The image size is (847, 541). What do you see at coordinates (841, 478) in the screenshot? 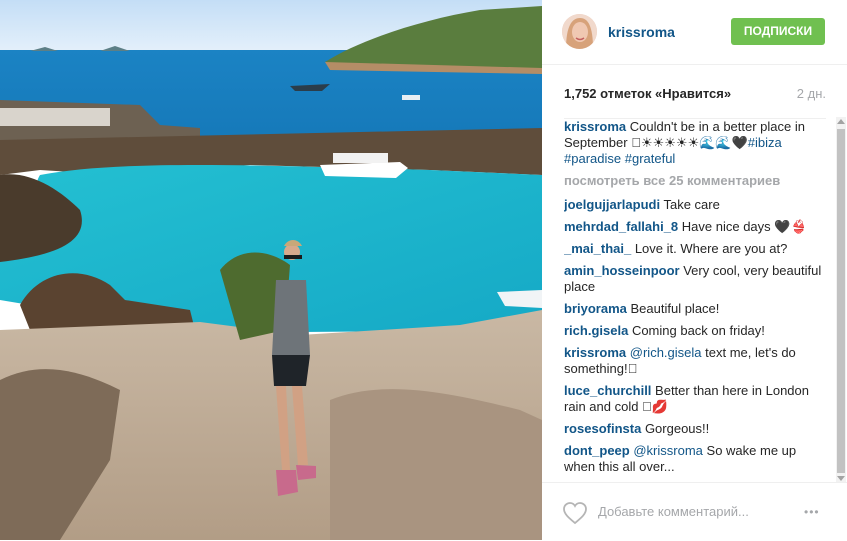
I see `scroll-down-arrow-icon` at bounding box center [841, 478].